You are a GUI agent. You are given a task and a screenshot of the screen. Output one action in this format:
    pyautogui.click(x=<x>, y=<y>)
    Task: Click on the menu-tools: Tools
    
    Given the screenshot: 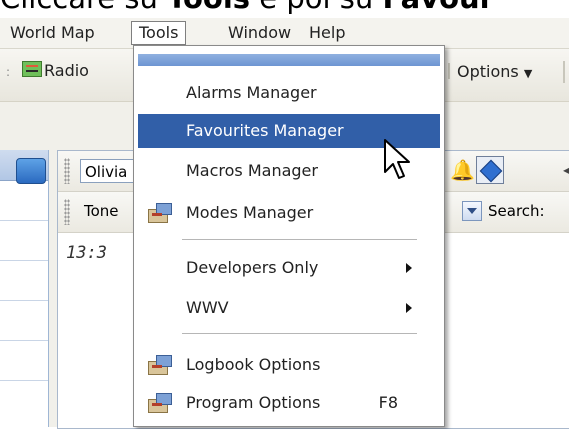 What is the action you would take?
    pyautogui.click(x=159, y=33)
    